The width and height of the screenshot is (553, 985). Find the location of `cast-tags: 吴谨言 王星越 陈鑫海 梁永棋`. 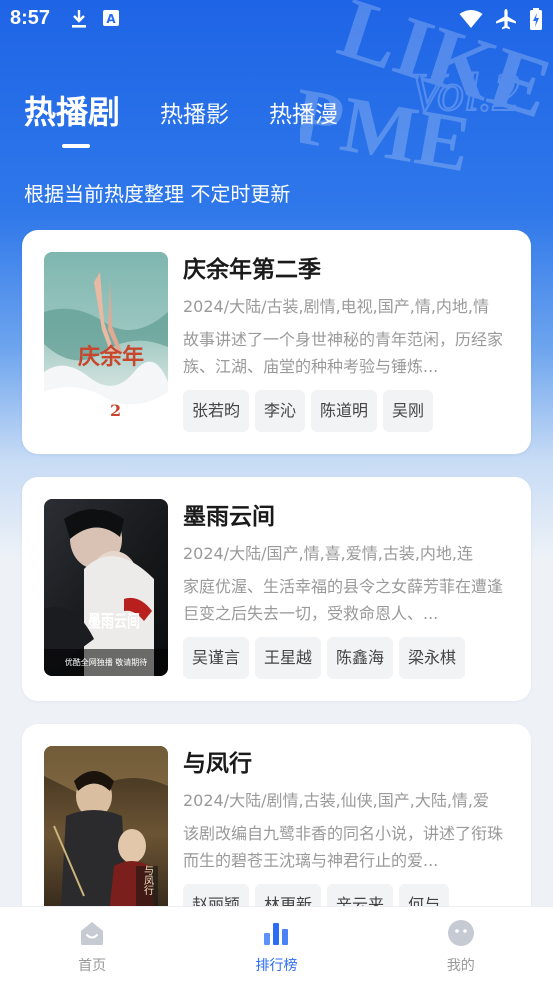

cast-tags: 吴谨言 王星越 陈鑫海 梁永棋 is located at coordinates (346, 658).